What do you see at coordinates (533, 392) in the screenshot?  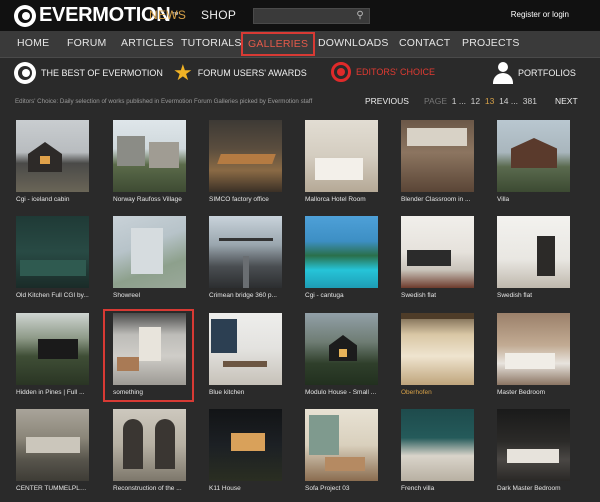 I see `gallery-caption: Master Bedroom` at bounding box center [533, 392].